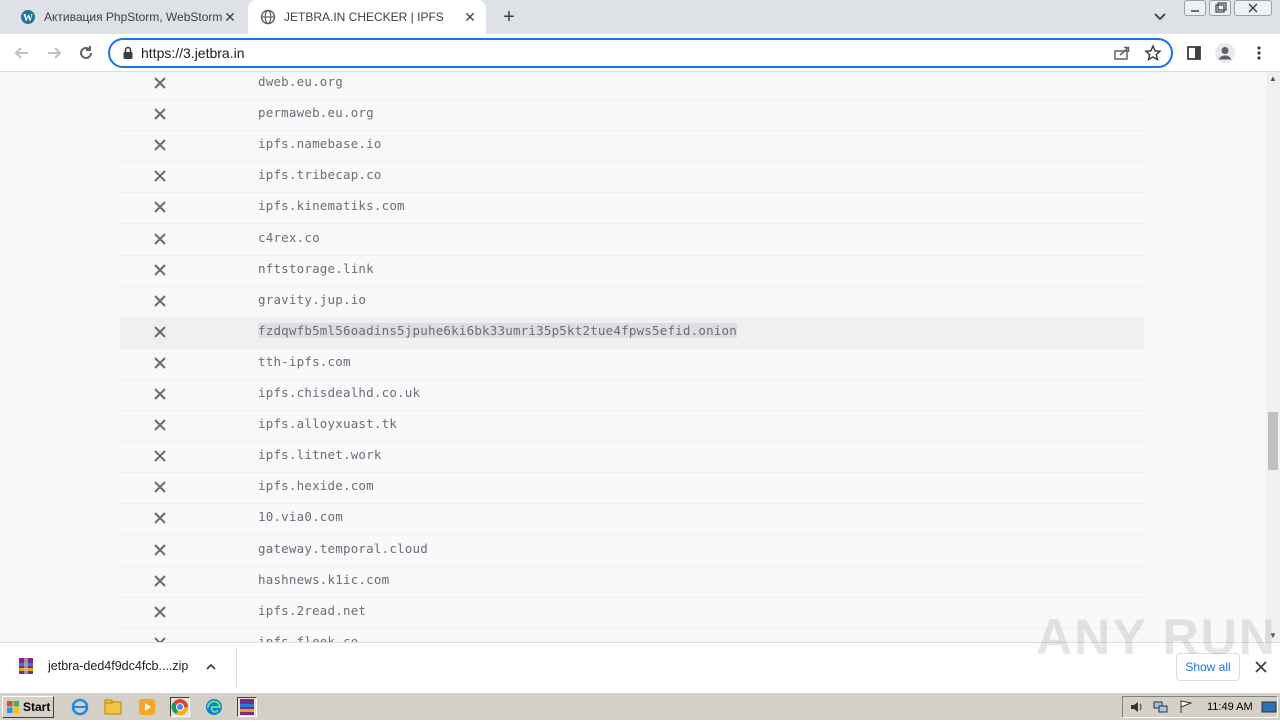 The width and height of the screenshot is (1280, 722). I want to click on list-item: ipfs.fleek.co, so click(632, 635).